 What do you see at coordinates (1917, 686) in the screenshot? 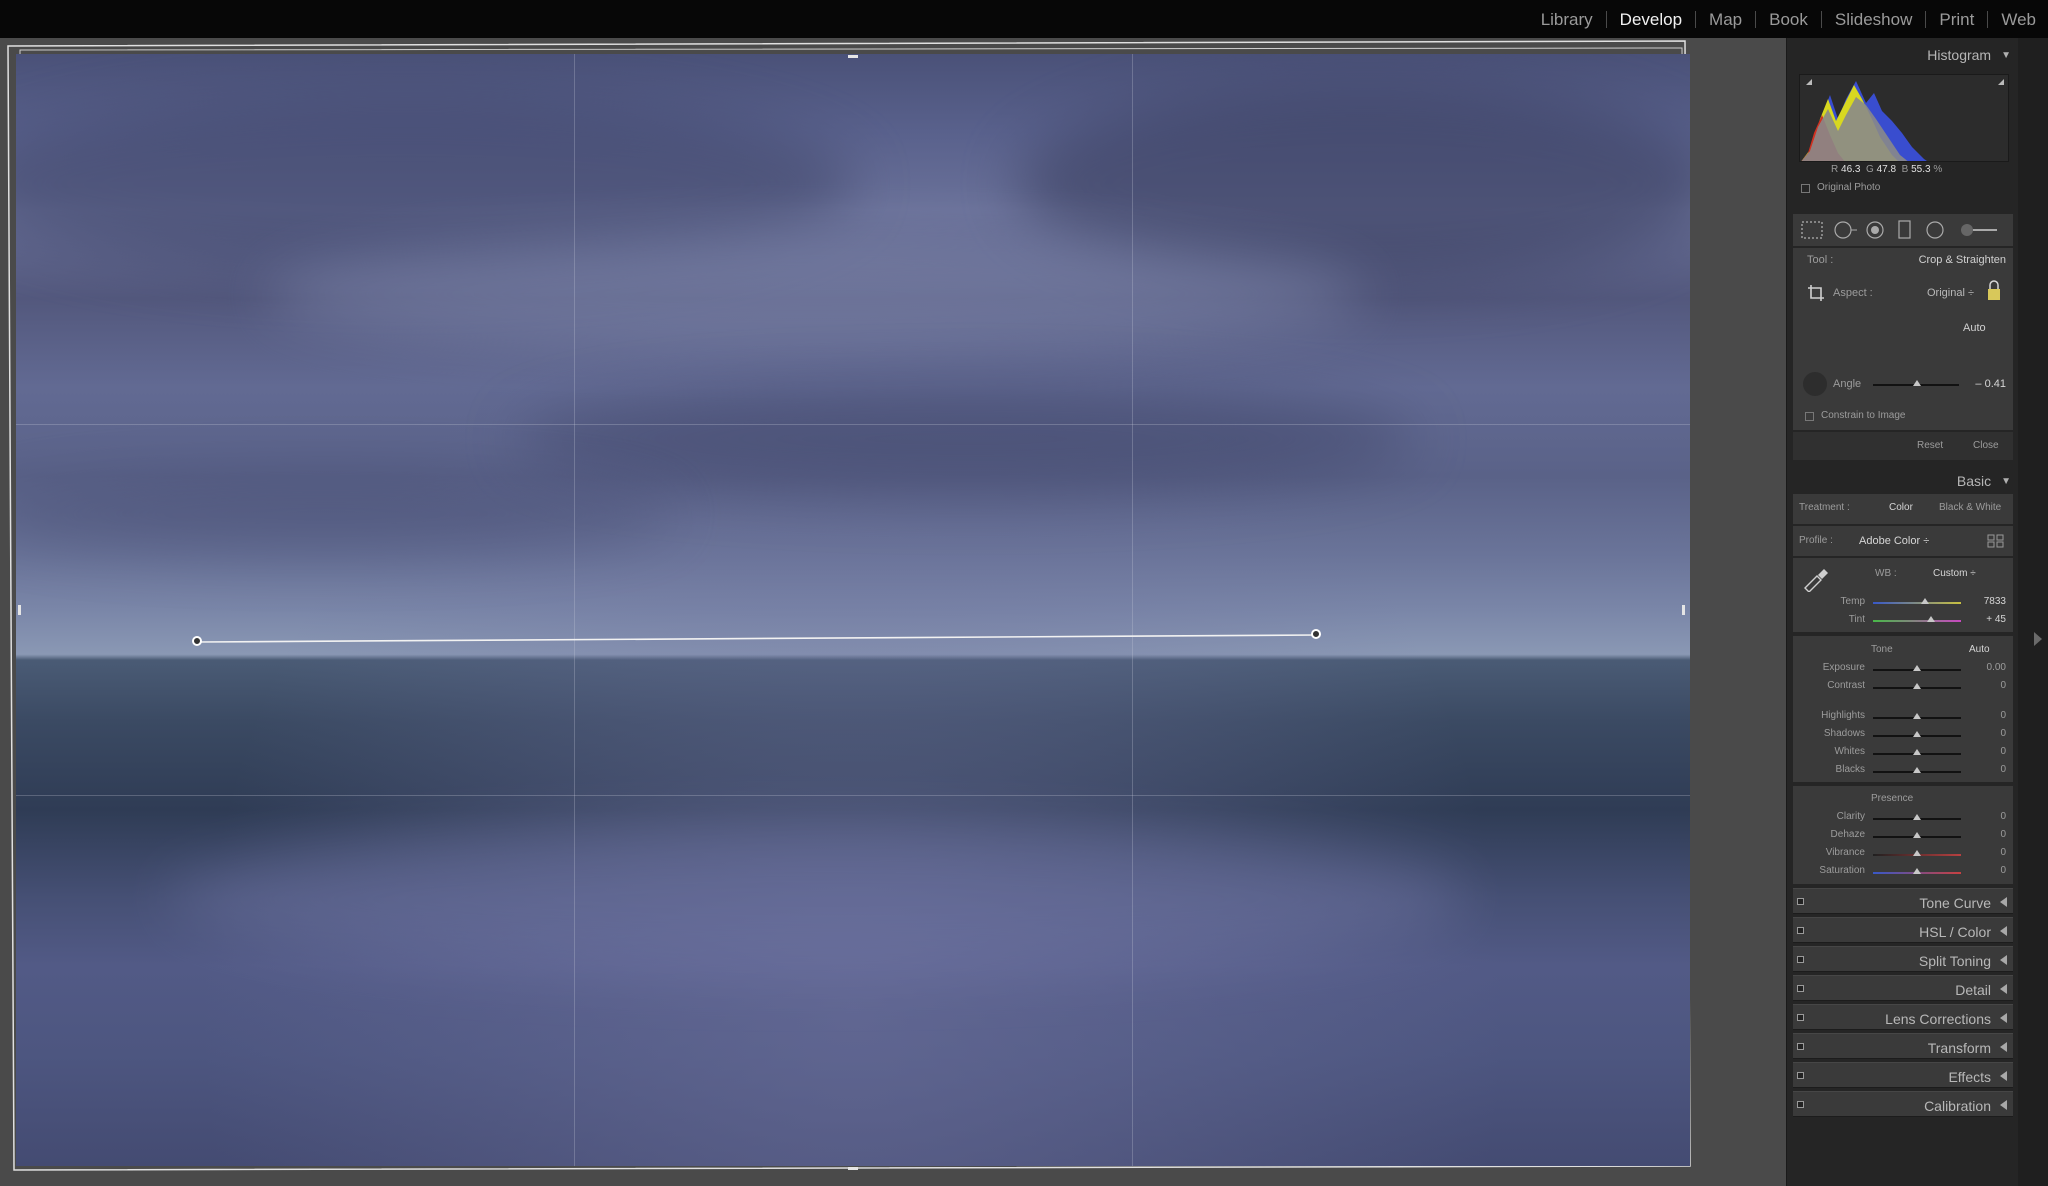
I see `contrast-slider` at bounding box center [1917, 686].